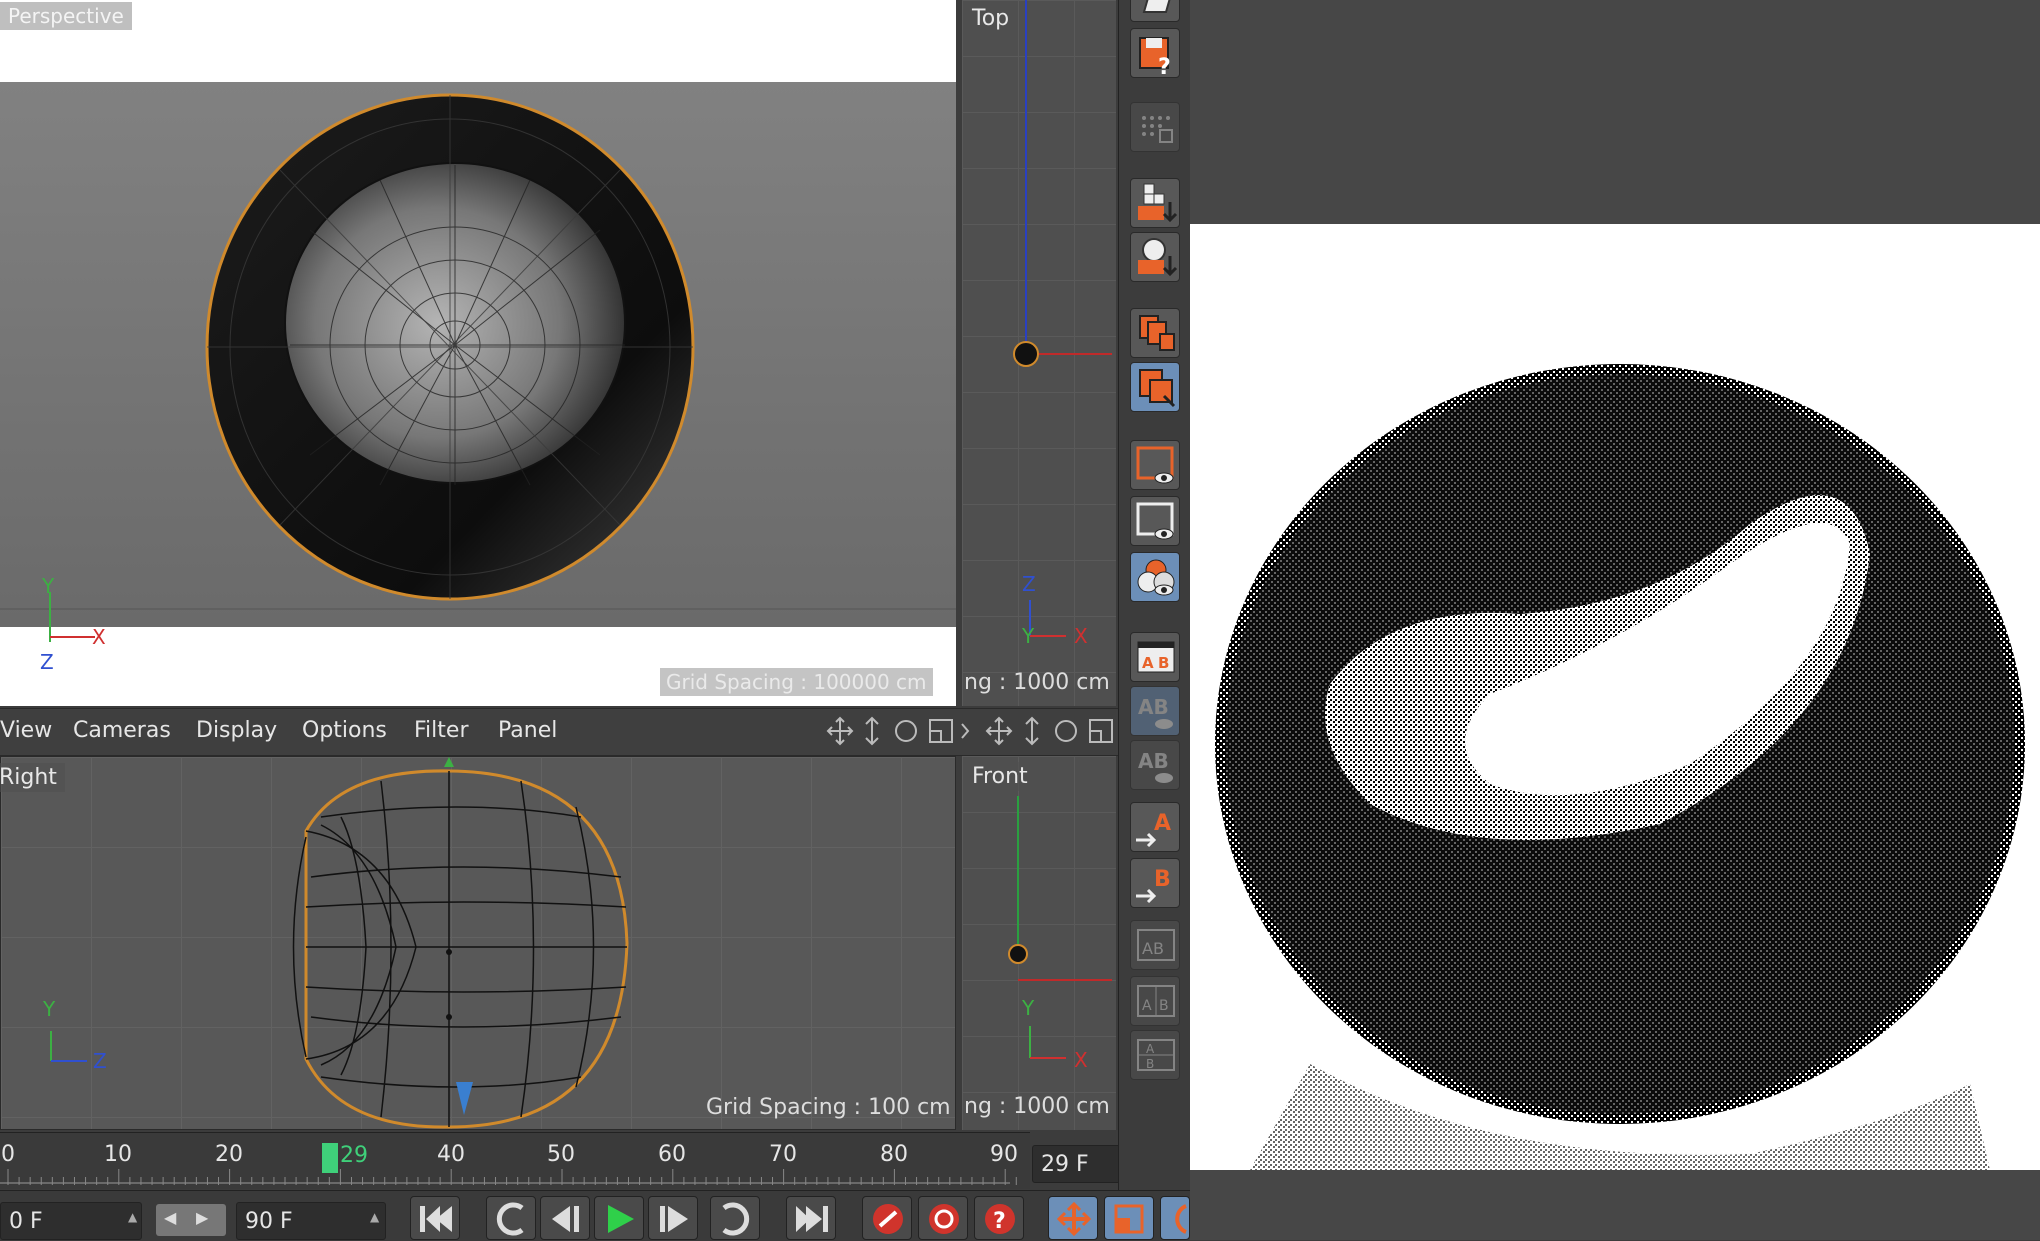 The height and width of the screenshot is (1241, 2040). I want to click on front-axis-y-label: Y, so click(1028, 1008).